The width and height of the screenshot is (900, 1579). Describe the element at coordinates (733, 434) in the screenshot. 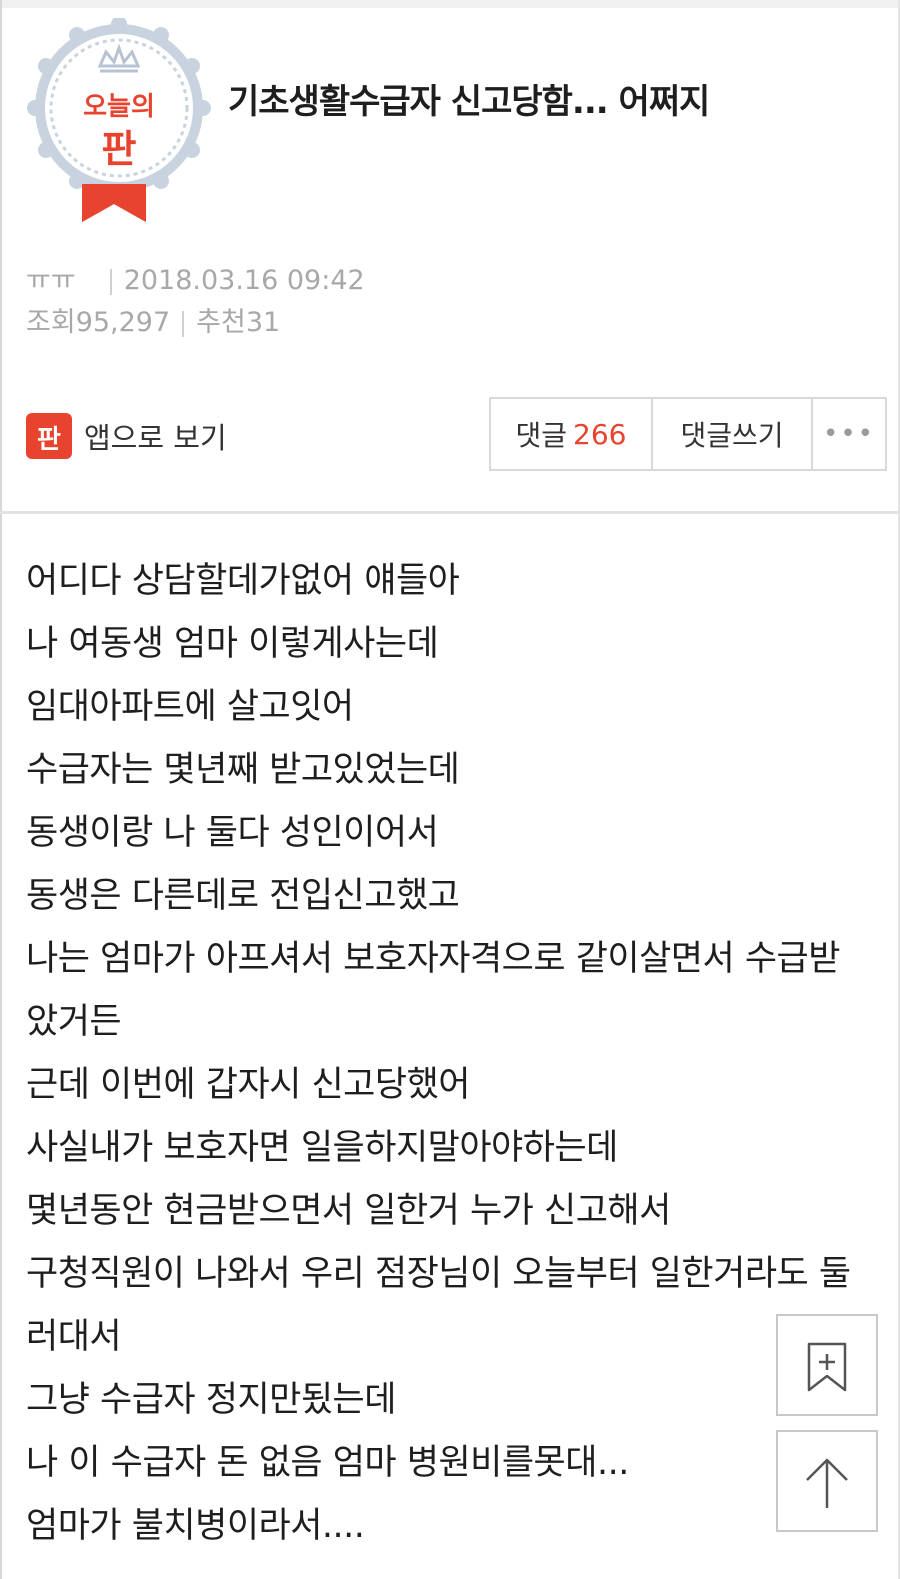

I see `write-comment-button: 댓글쓰기` at that location.